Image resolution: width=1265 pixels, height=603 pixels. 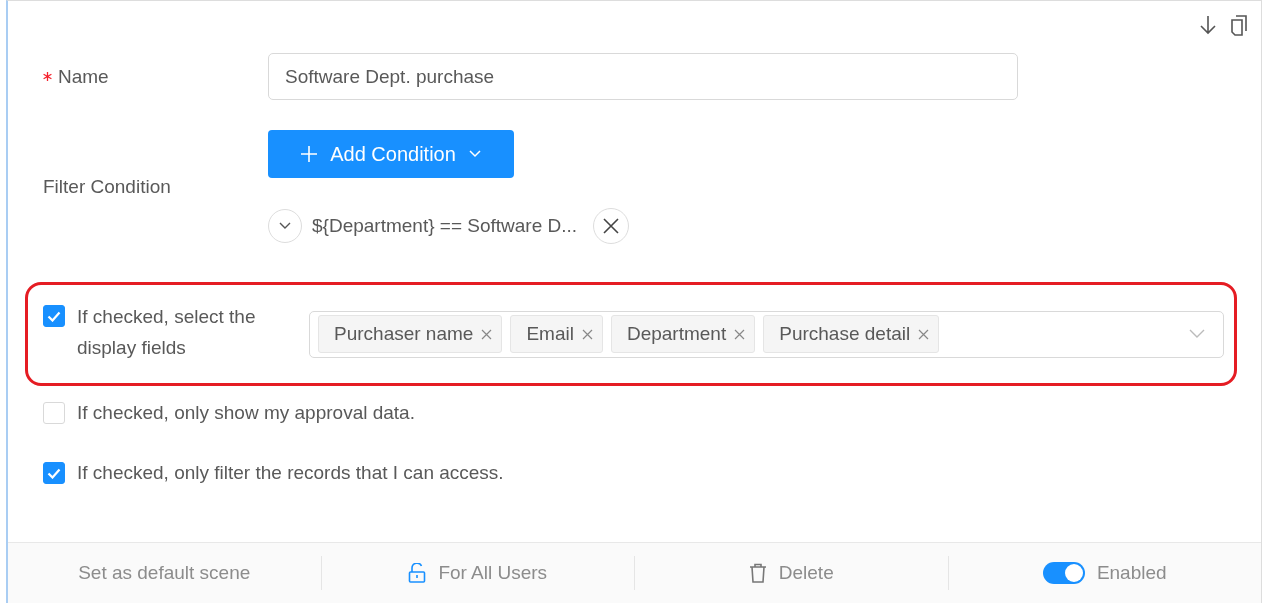 What do you see at coordinates (83, 76) in the screenshot?
I see `field-label: Name` at bounding box center [83, 76].